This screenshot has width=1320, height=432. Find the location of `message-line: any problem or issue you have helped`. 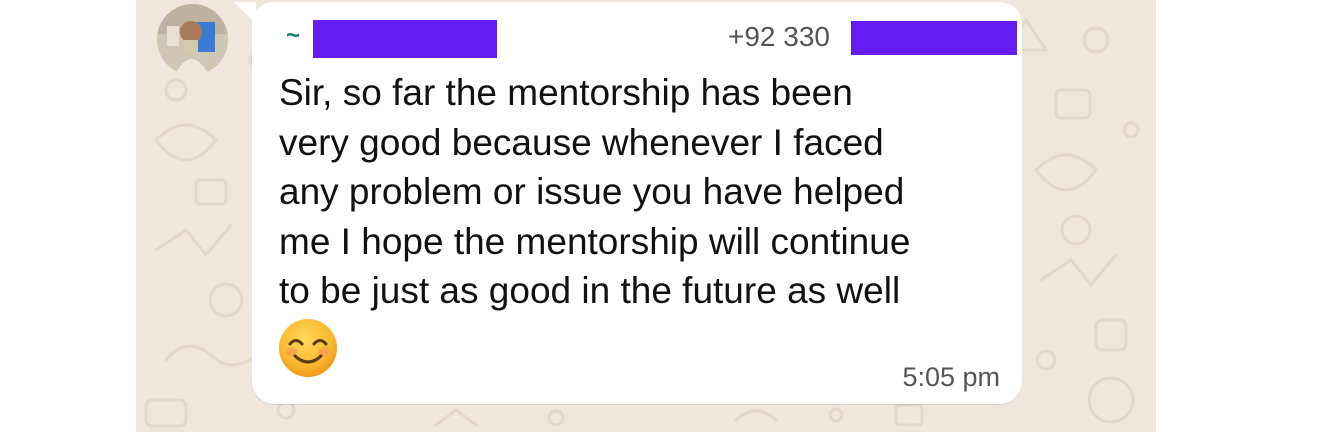

message-line: any problem or issue you have helped is located at coordinates (592, 191).